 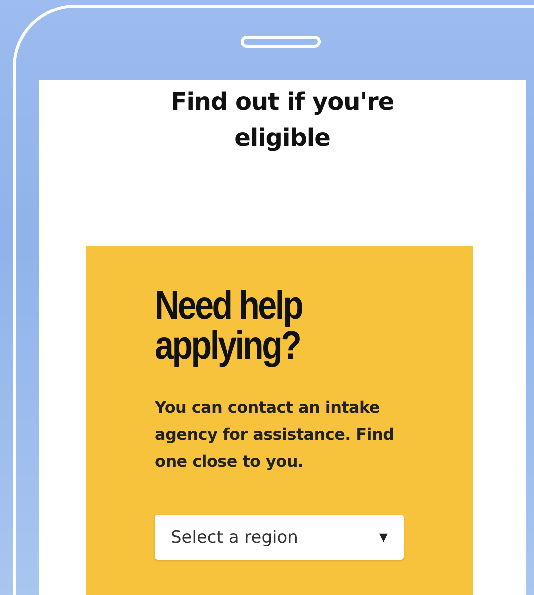 I want to click on card-description: You can contact an intake agency for assistance. Find one close to you., so click(x=275, y=435).